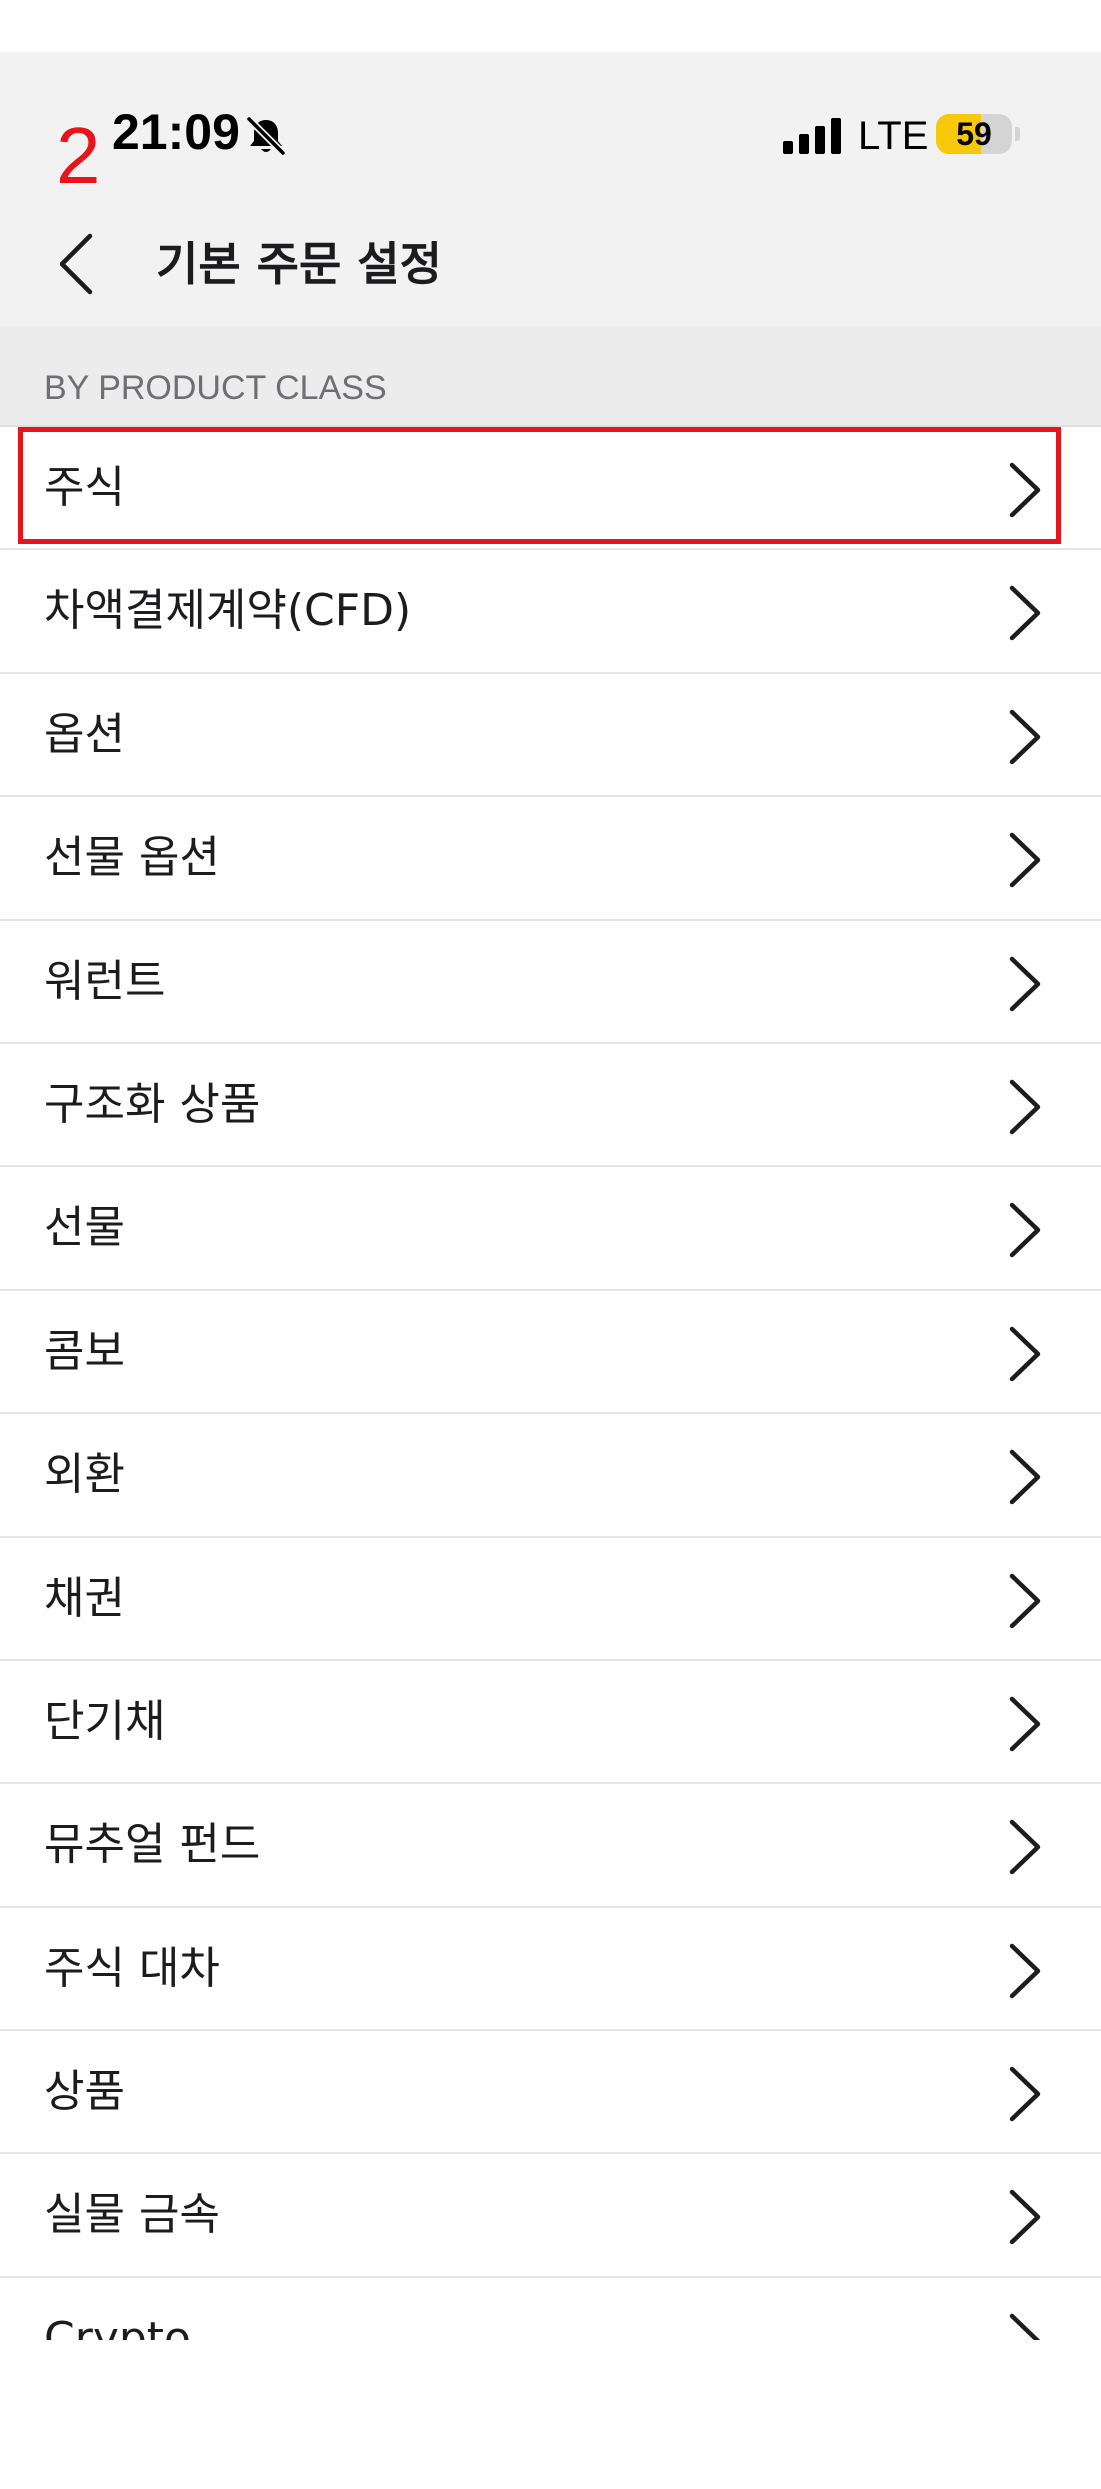 The image size is (1101, 2489). I want to click on list-item-label: 선물, so click(84, 1228).